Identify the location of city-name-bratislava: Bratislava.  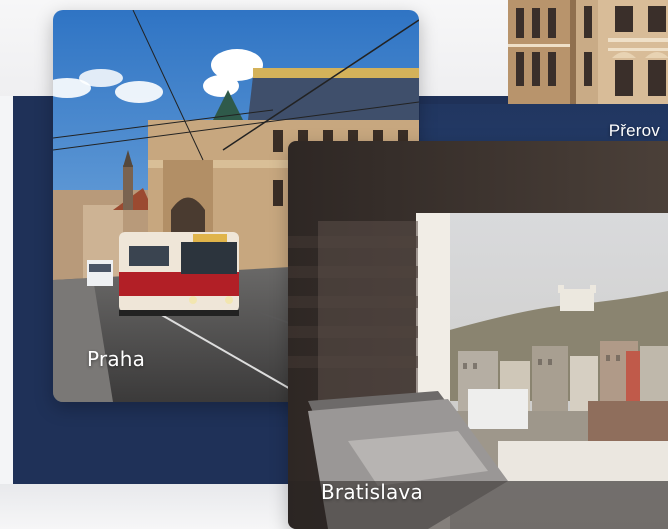
(372, 492).